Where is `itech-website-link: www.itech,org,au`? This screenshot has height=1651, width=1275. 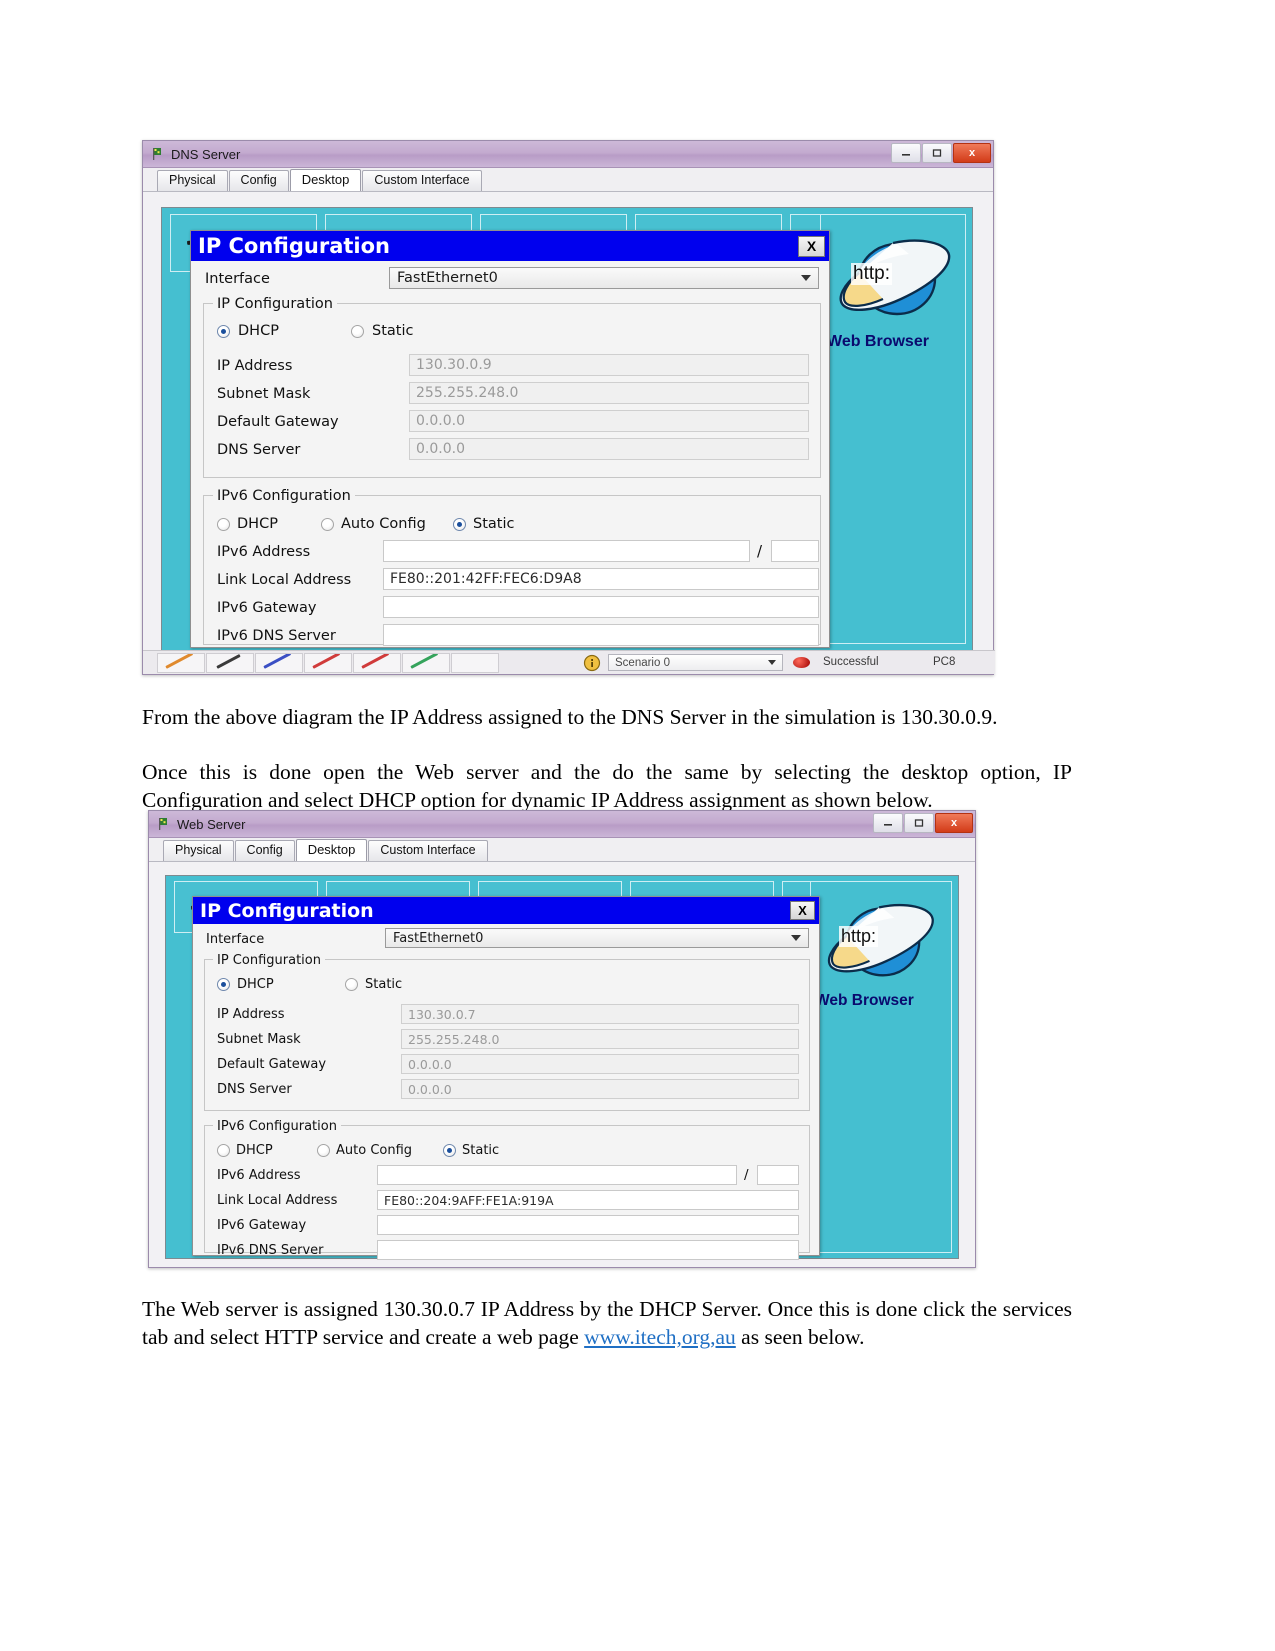 itech-website-link: www.itech,org,au is located at coordinates (660, 1337).